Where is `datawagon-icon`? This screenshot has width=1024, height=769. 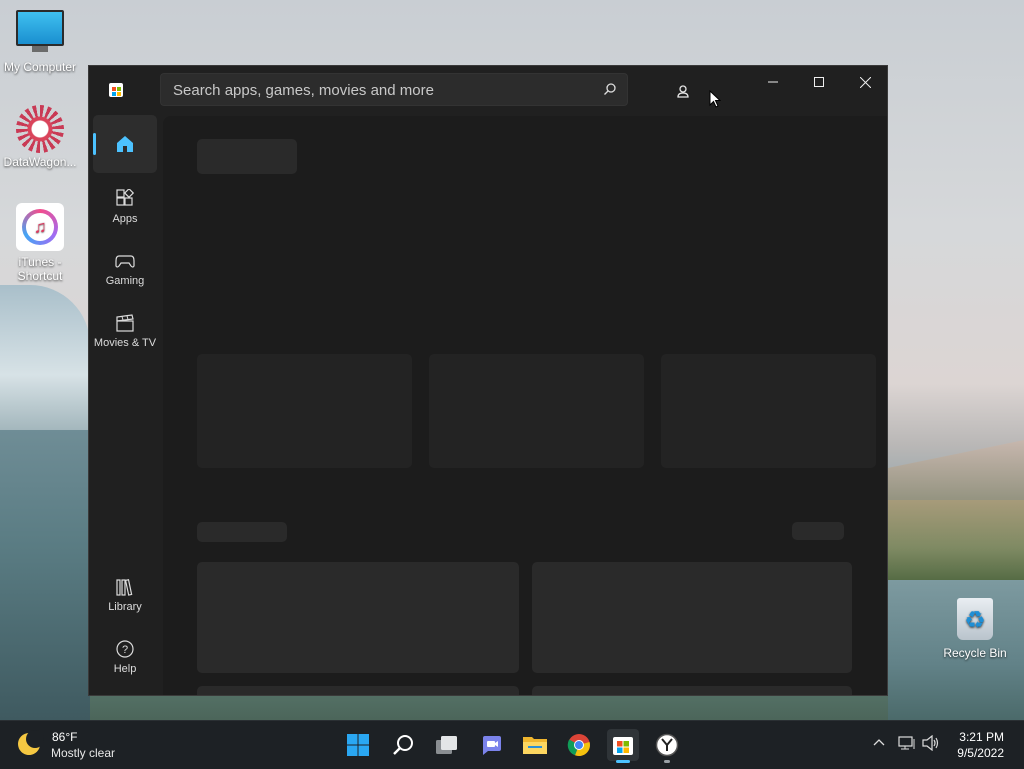
datawagon-icon is located at coordinates (40, 129).